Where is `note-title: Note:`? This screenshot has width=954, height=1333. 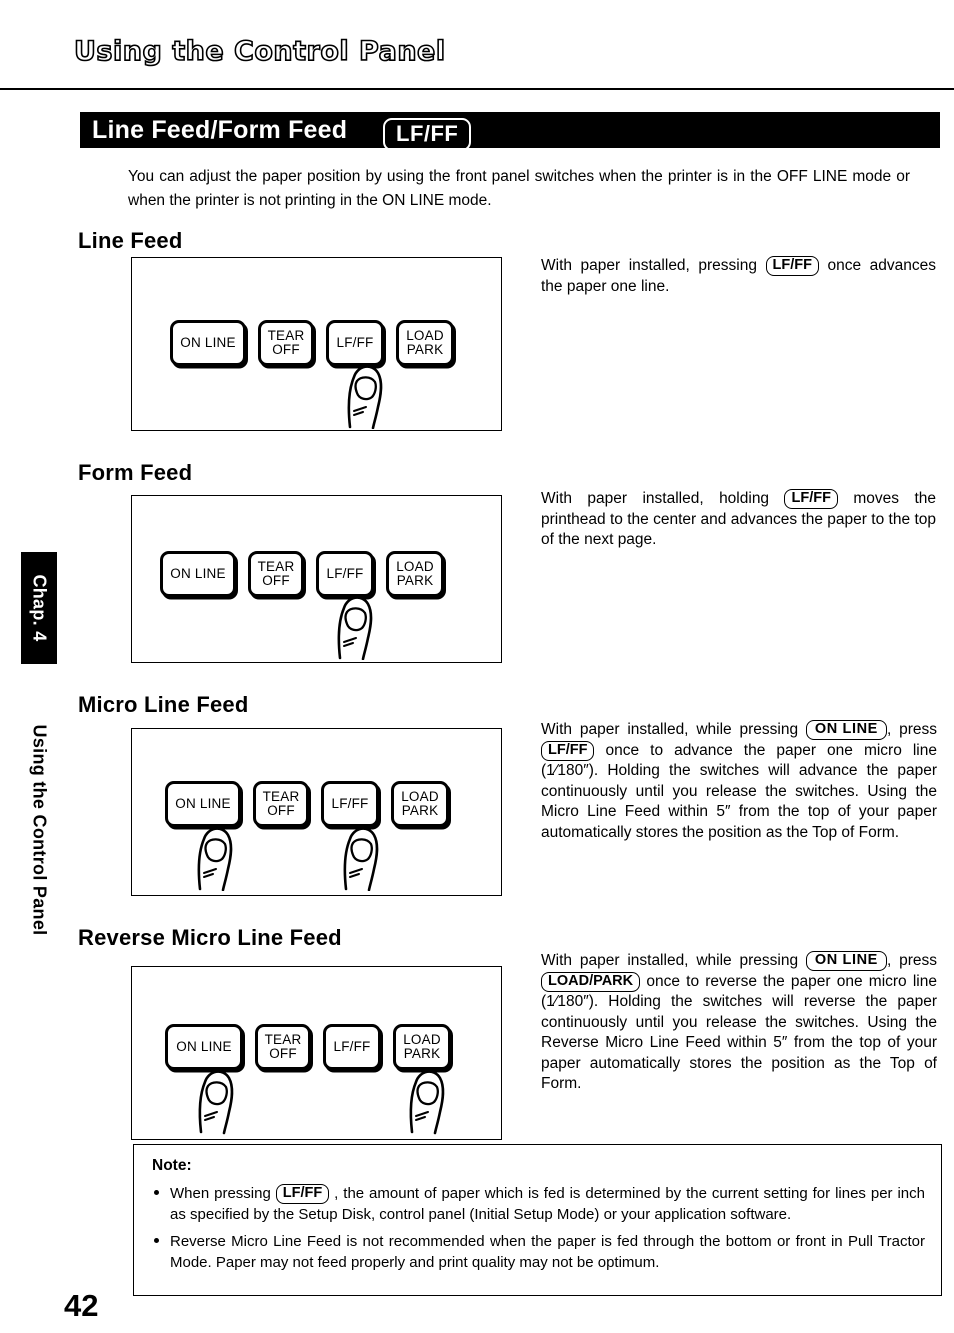
note-title: Note: is located at coordinates (172, 1165).